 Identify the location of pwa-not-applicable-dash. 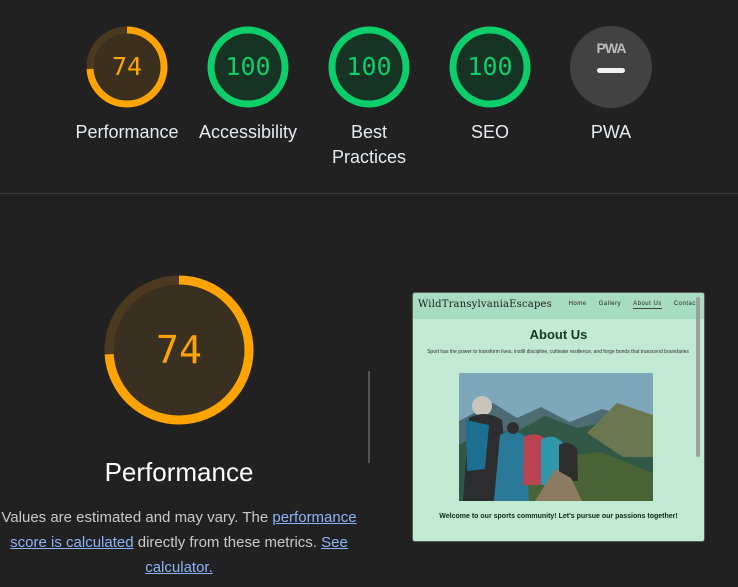
(611, 70).